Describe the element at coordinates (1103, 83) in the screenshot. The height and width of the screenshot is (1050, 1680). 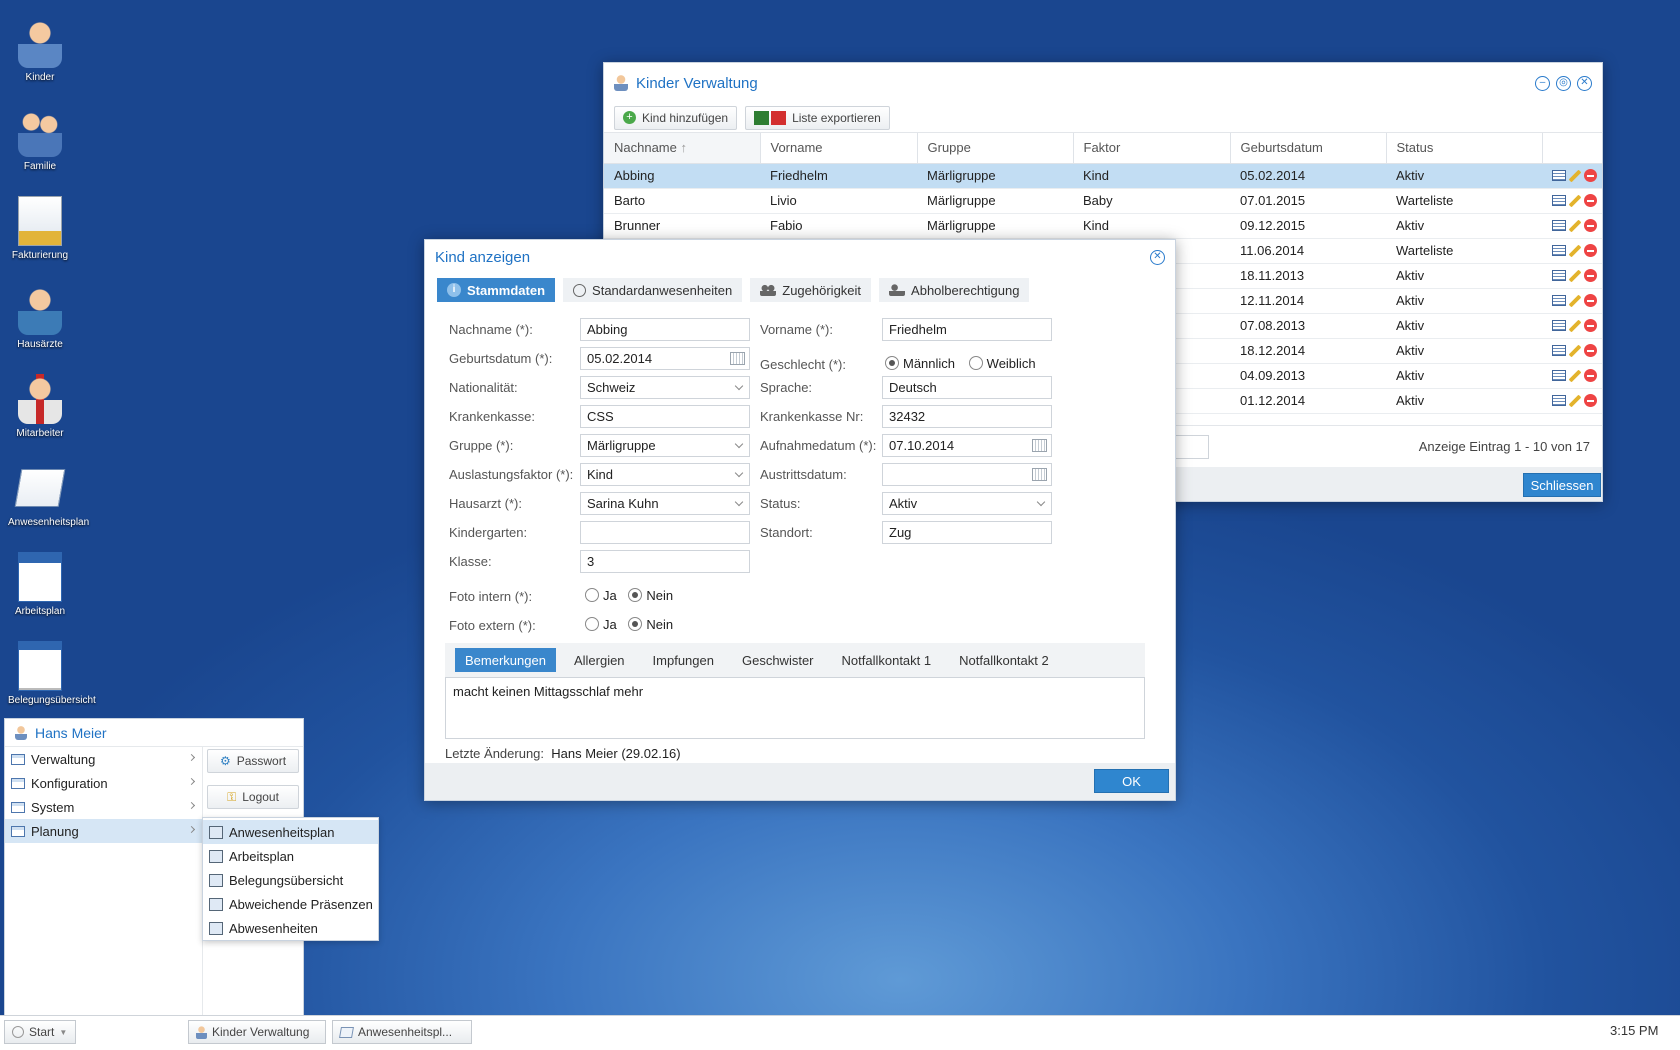
I see `window-titlebar: Kinder Verwaltung – ◎ ✕` at that location.